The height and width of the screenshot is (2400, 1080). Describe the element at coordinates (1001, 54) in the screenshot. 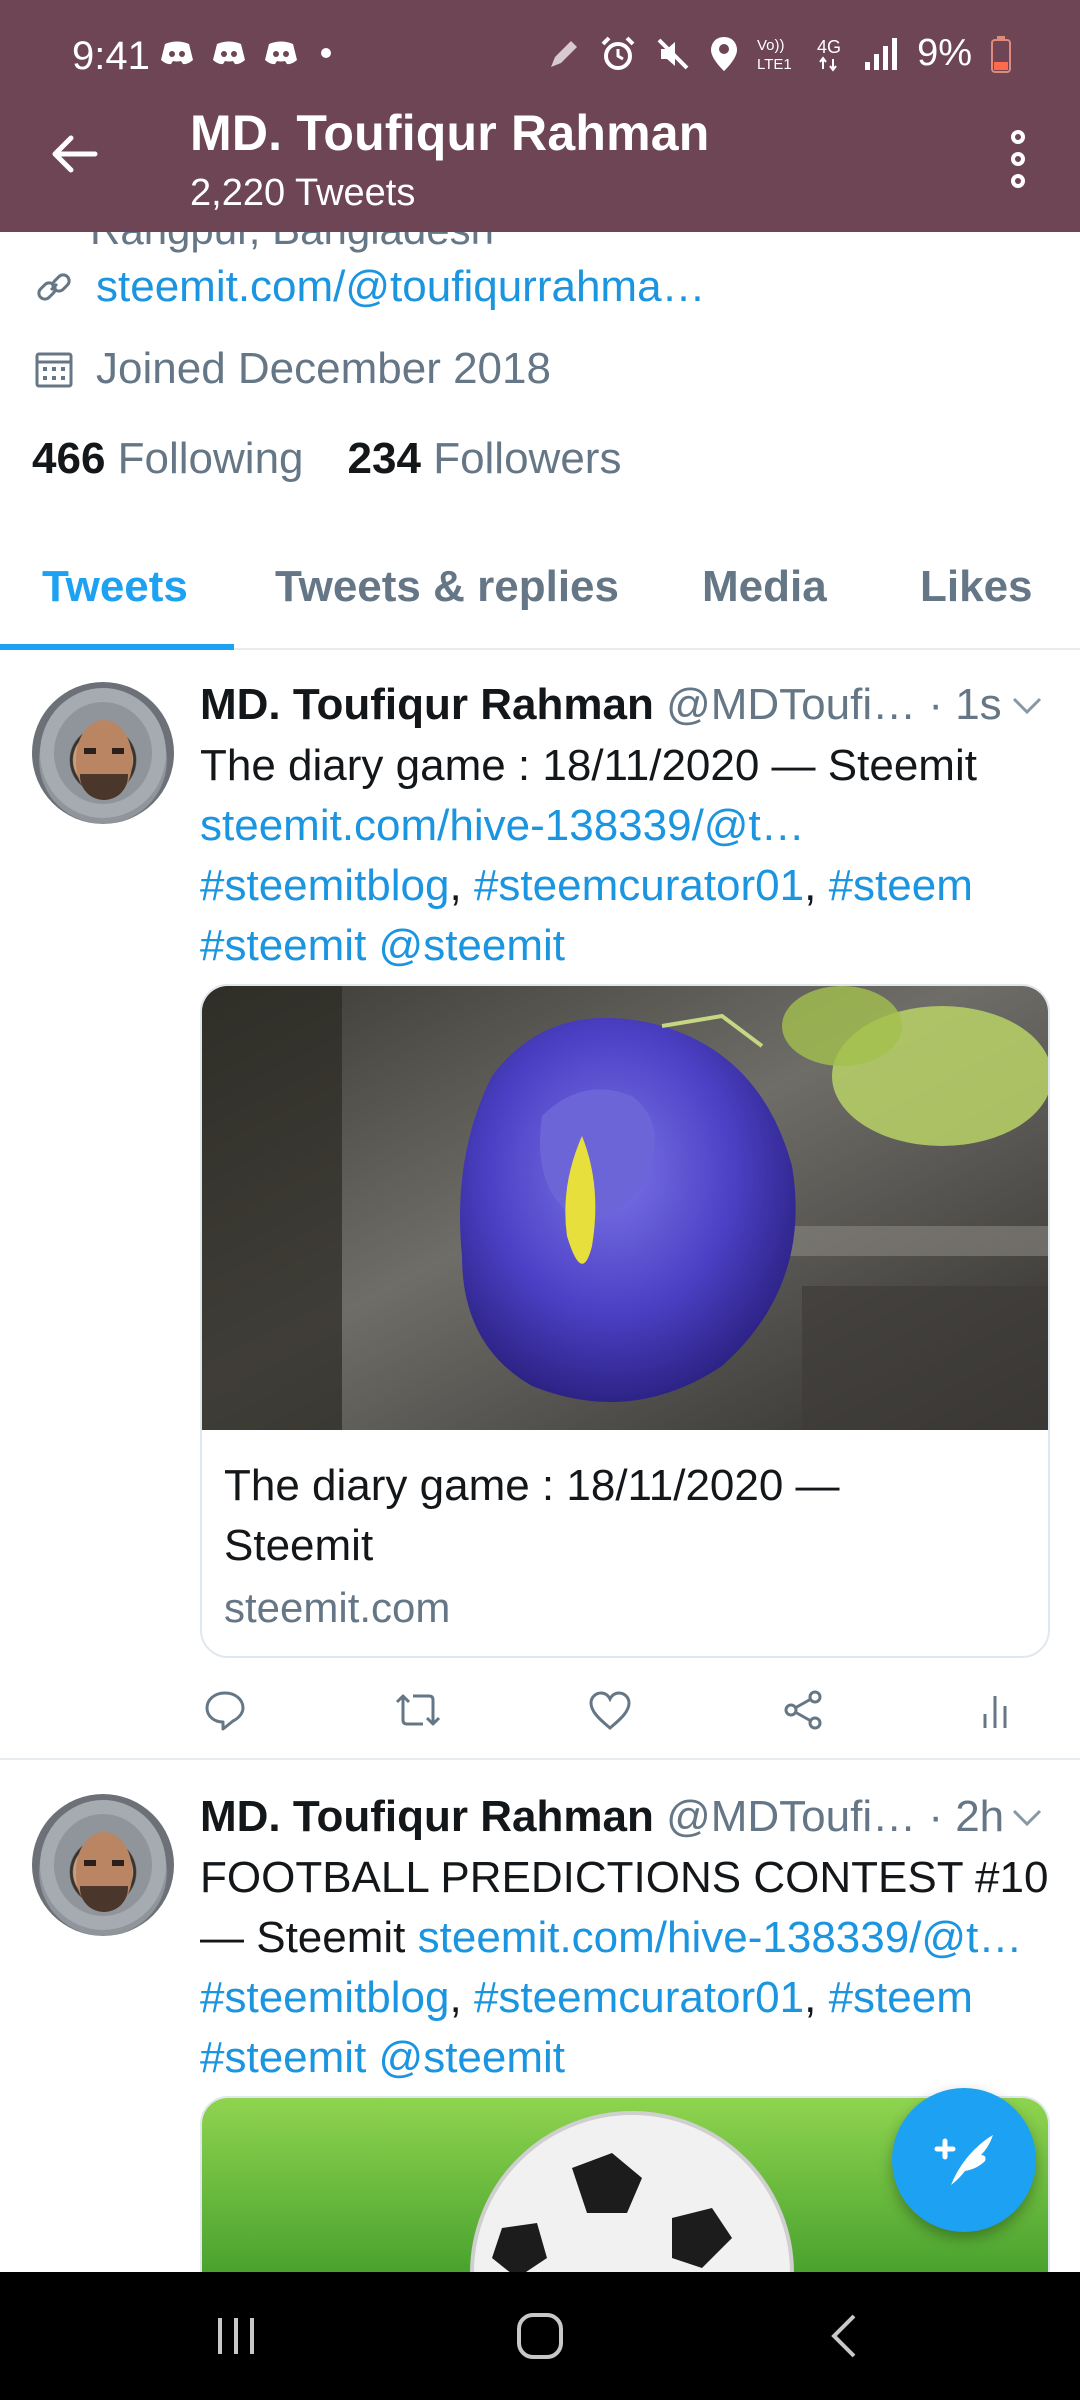

I see `battery-icon` at that location.